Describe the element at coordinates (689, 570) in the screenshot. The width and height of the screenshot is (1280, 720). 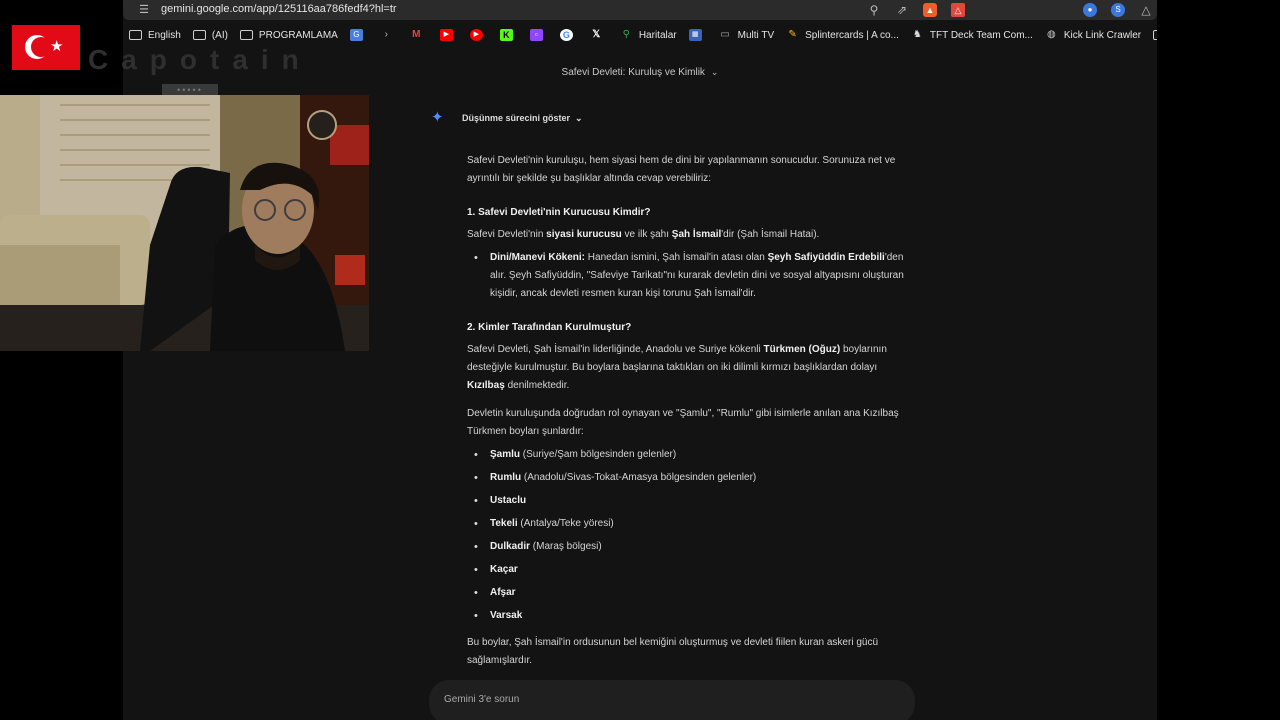
I see `list-item: Kaçar` at that location.